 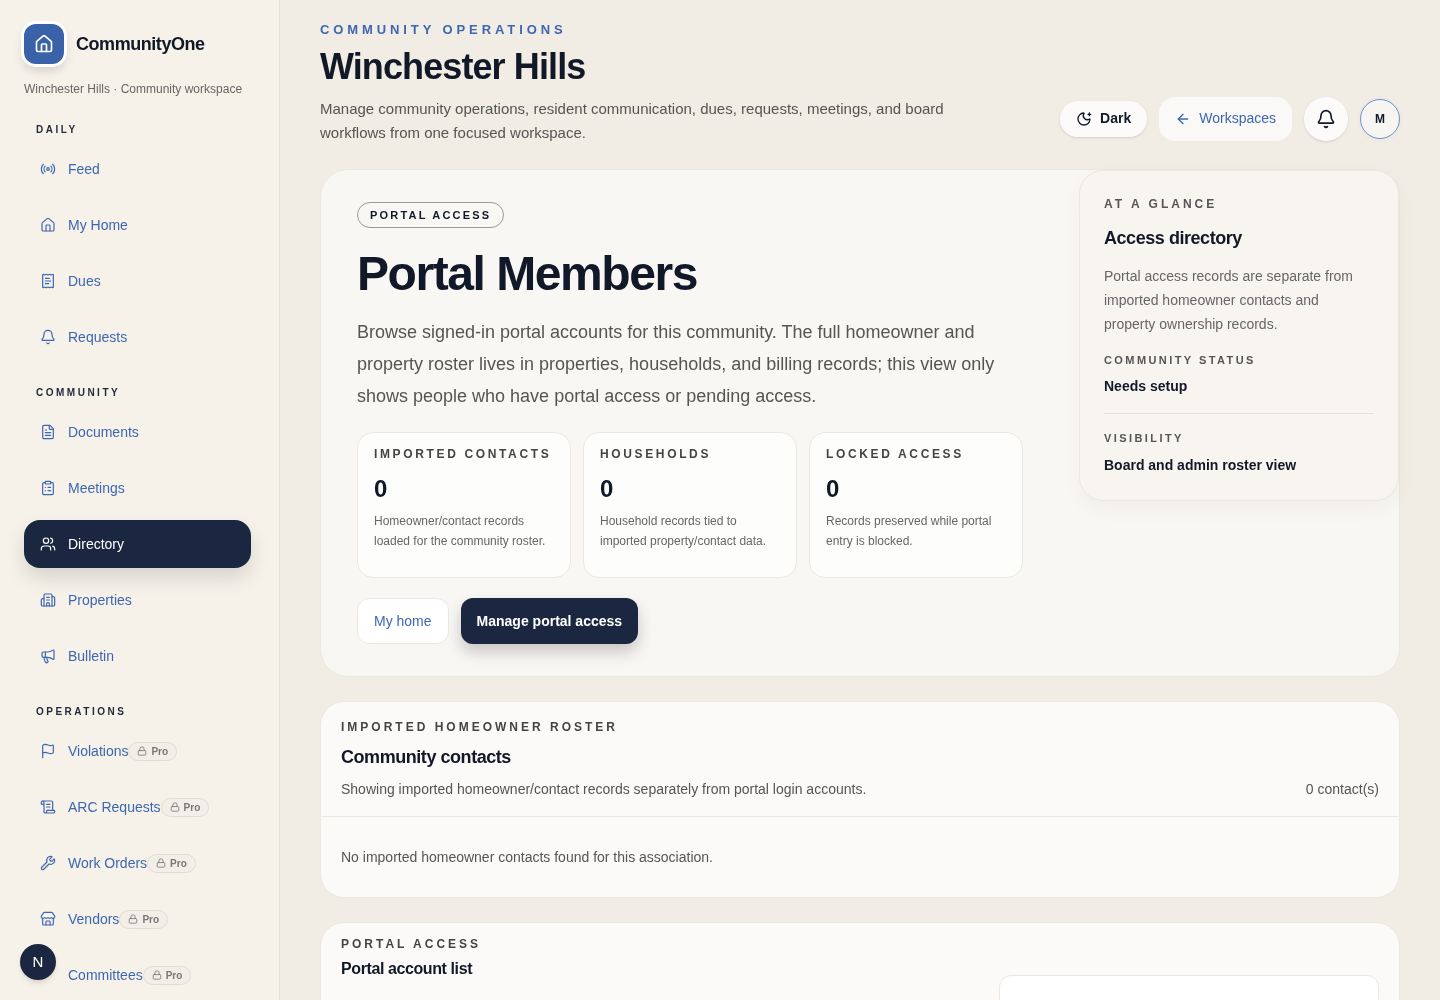 I want to click on sidebar-item: ARC Requests, so click(x=114, y=807).